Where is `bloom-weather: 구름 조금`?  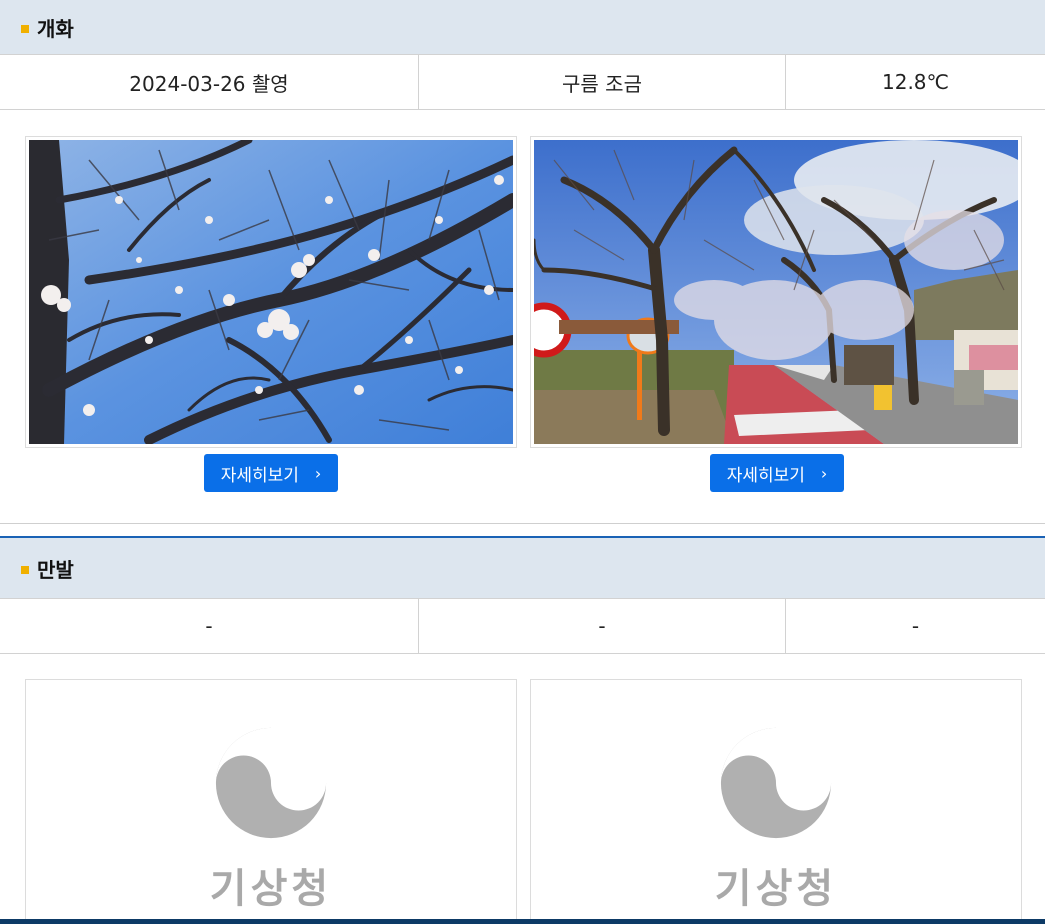 bloom-weather: 구름 조금 is located at coordinates (602, 82).